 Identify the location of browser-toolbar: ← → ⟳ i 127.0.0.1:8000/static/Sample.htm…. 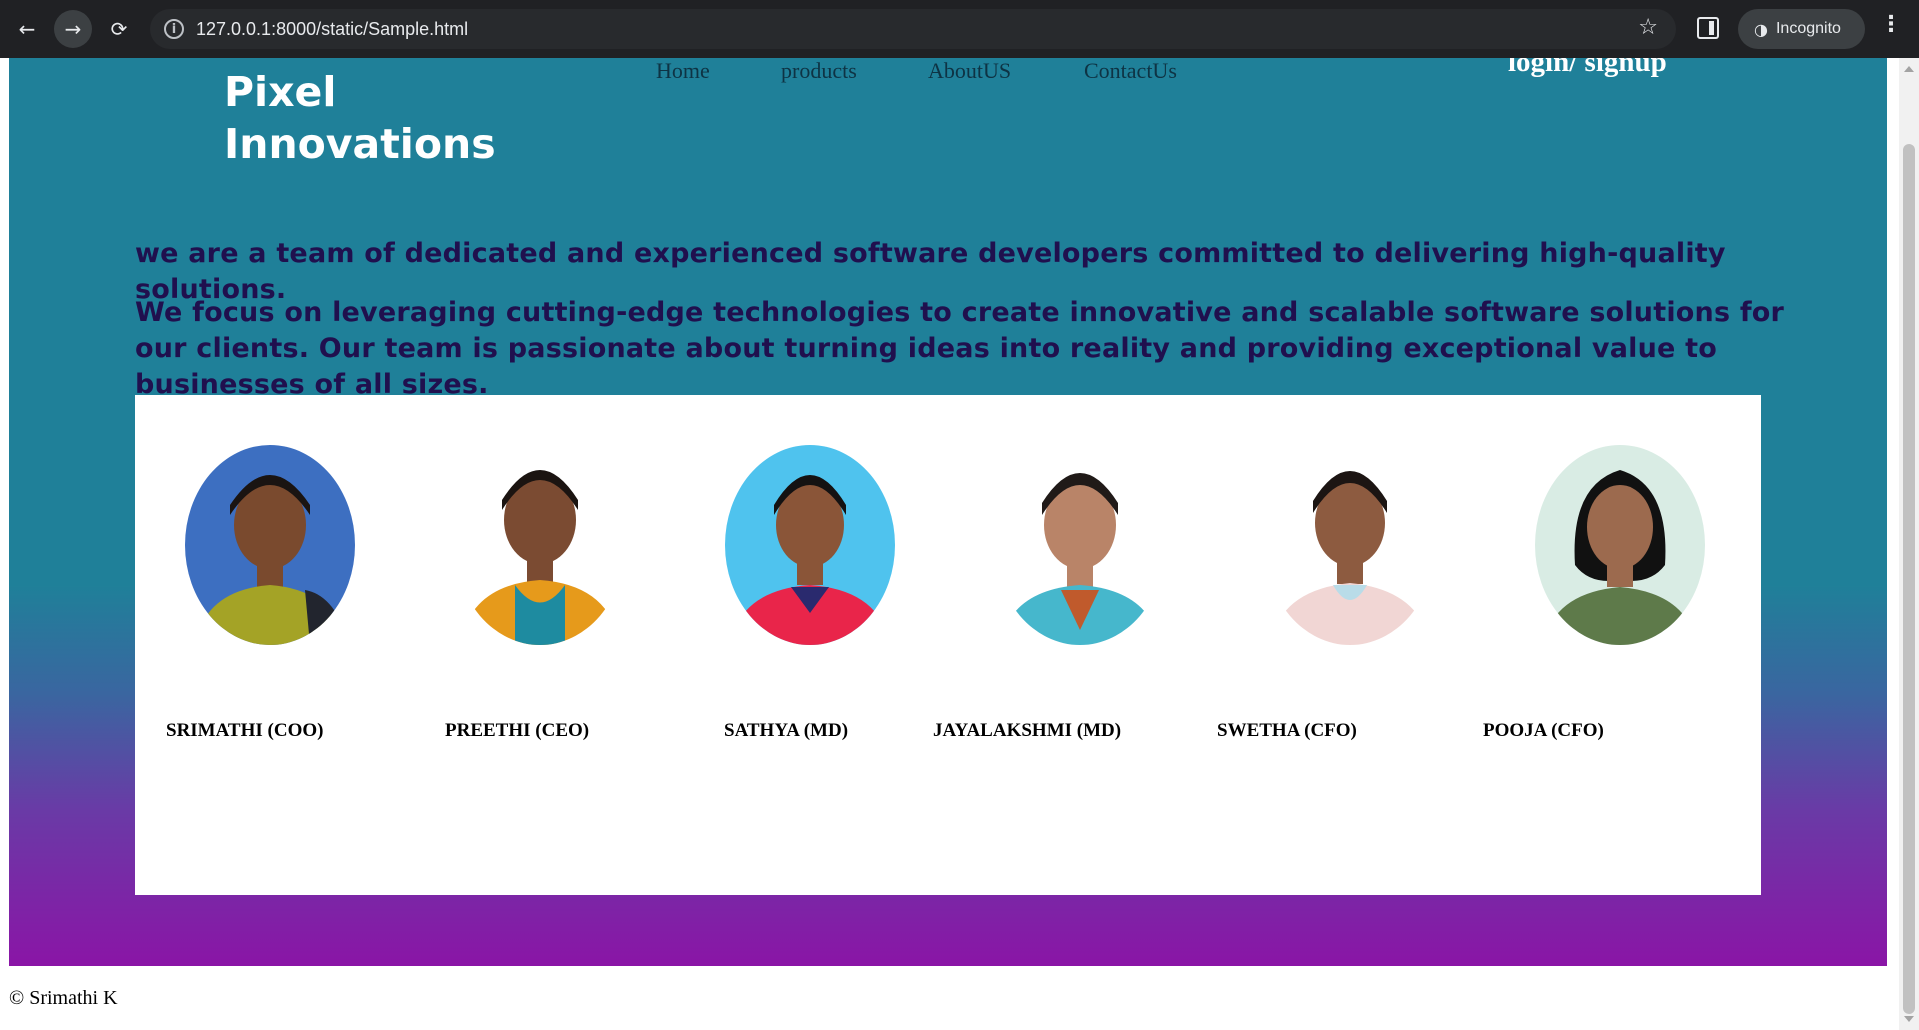
(959, 29).